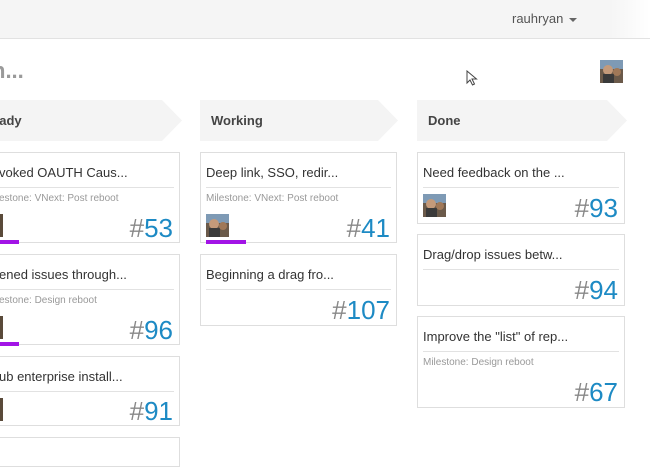 The height and width of the screenshot is (467, 650). Describe the element at coordinates (151, 330) in the screenshot. I see `issue-number: #96` at that location.